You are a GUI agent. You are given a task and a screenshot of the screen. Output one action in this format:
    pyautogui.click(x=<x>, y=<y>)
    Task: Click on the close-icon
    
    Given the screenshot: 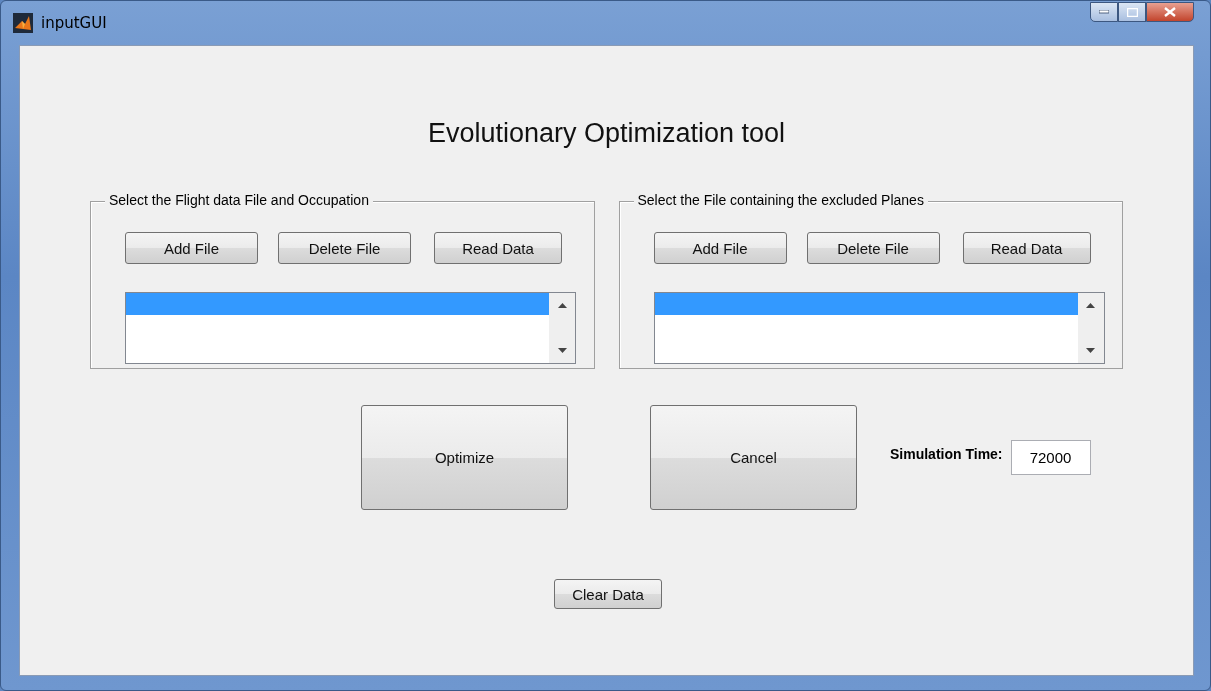 What is the action you would take?
    pyautogui.click(x=1170, y=12)
    